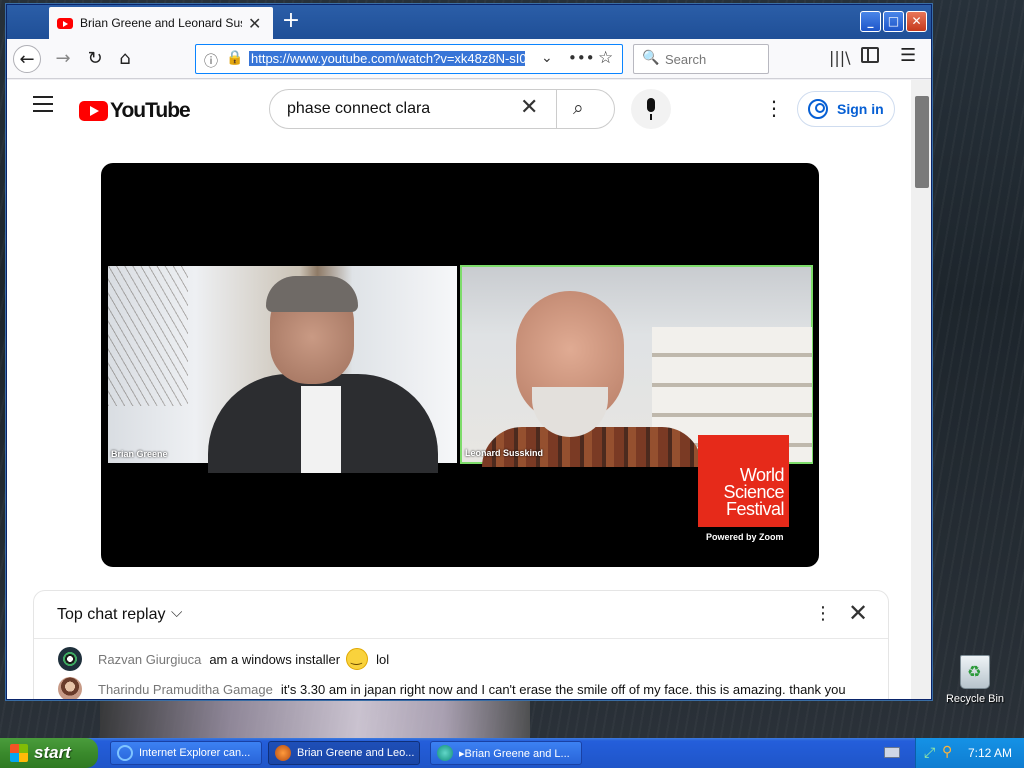 Image resolution: width=1024 pixels, height=768 pixels. What do you see at coordinates (125, 59) in the screenshot?
I see `home-button: ⌂` at bounding box center [125, 59].